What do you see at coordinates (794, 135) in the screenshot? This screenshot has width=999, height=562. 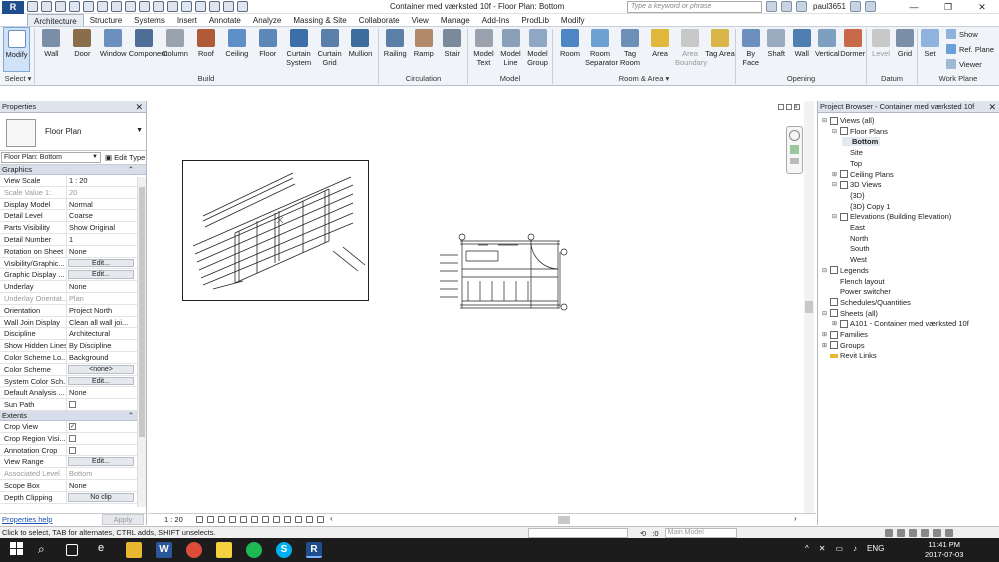 I see `steering-wheel-icon` at bounding box center [794, 135].